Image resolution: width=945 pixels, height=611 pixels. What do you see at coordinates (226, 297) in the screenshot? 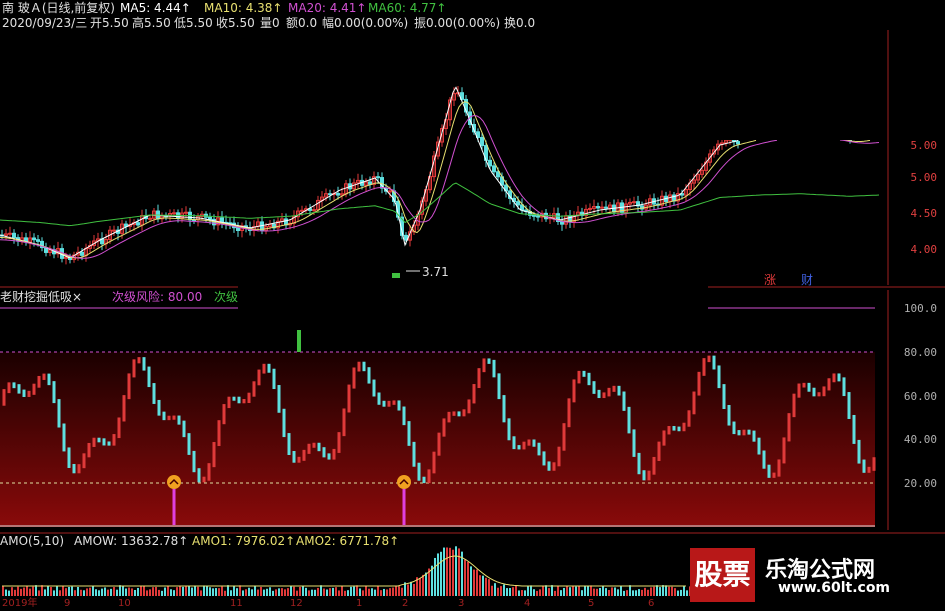
I see `indicator-next-label: 次级` at bounding box center [226, 297].